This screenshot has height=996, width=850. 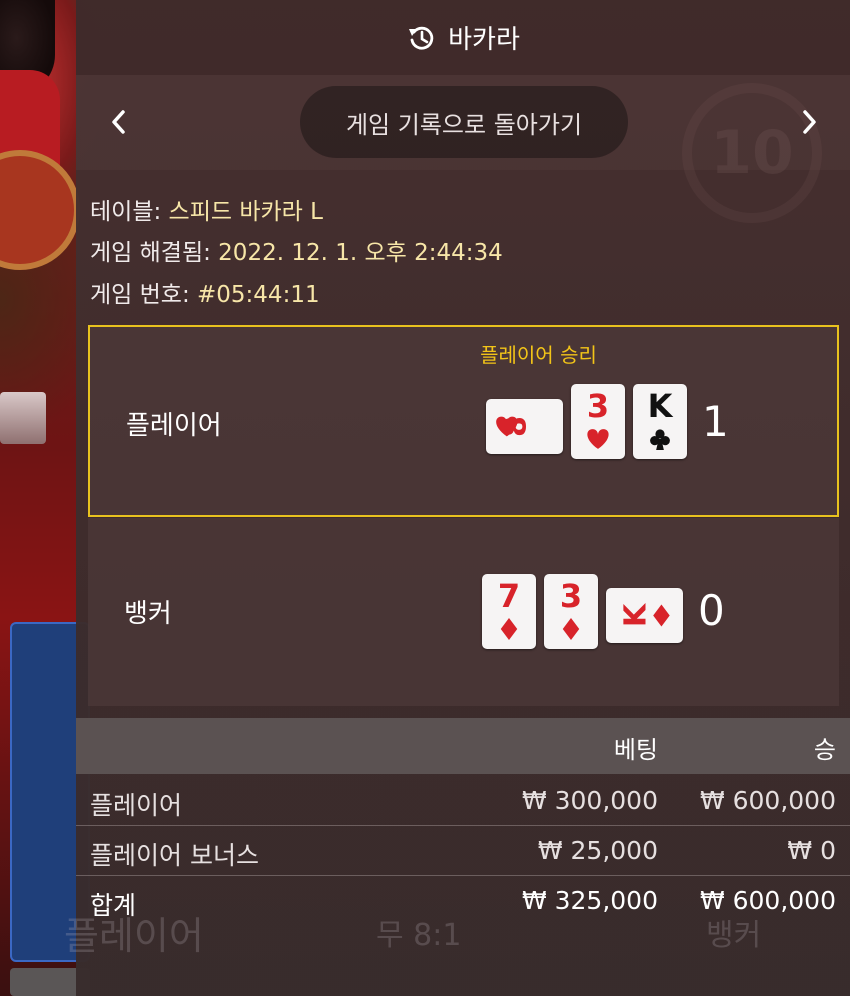 What do you see at coordinates (360, 253) in the screenshot?
I see `resolved-value: 2022. 12. 1. 오후 2:44:34` at bounding box center [360, 253].